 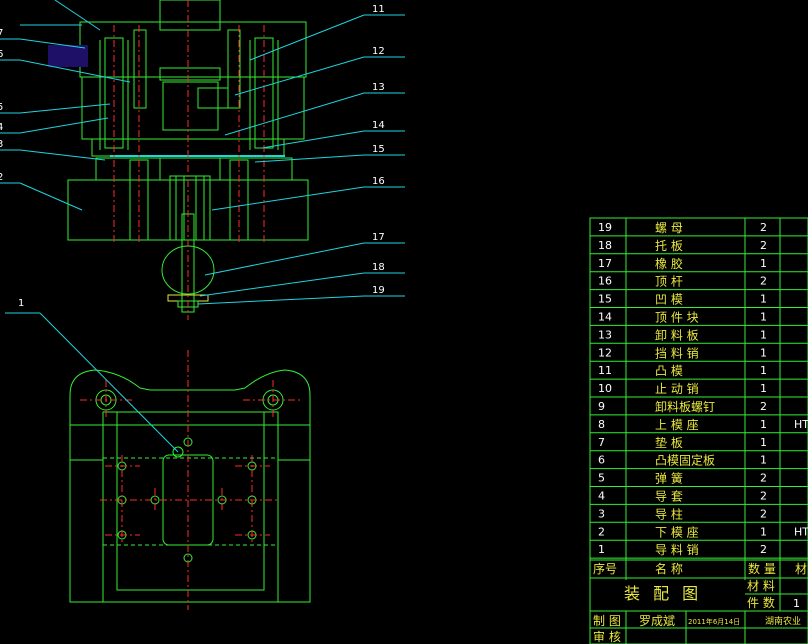 I want to click on punch-step, so click(x=213, y=98).